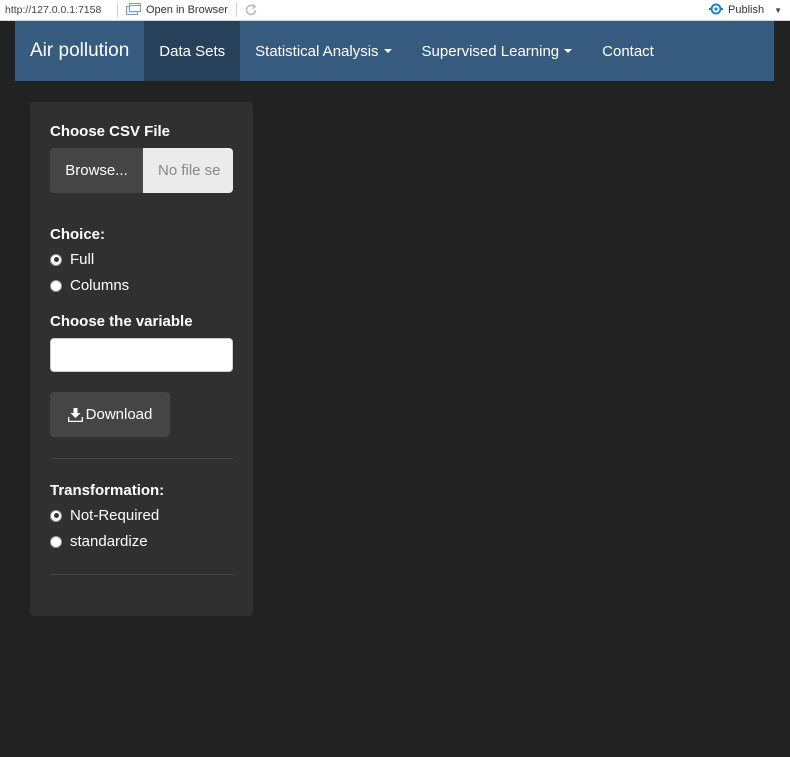 The height and width of the screenshot is (757, 790). Describe the element at coordinates (107, 490) in the screenshot. I see `transformation-label: Transformation:` at that location.